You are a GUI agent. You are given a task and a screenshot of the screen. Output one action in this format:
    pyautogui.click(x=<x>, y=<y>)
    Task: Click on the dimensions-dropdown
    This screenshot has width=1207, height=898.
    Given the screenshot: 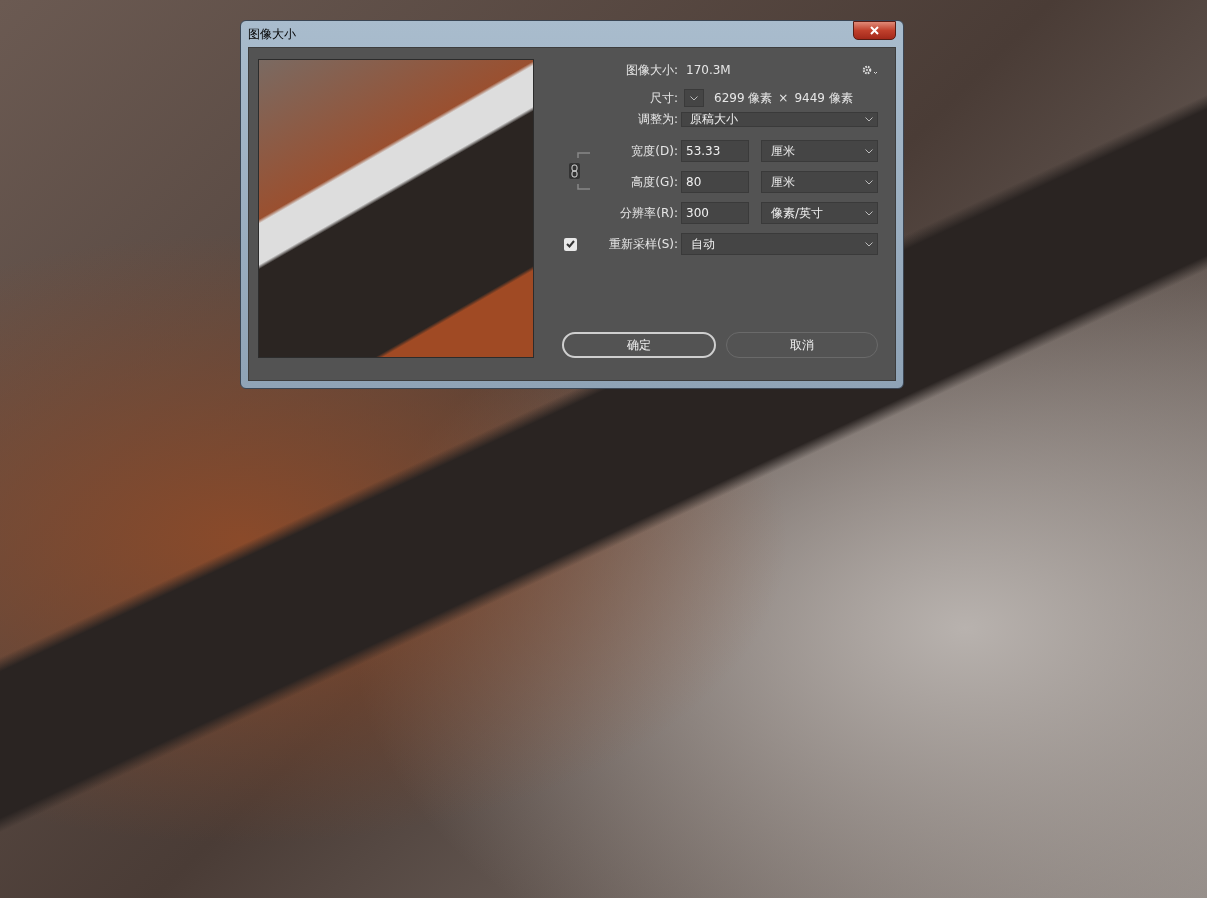 What is the action you would take?
    pyautogui.click(x=694, y=98)
    